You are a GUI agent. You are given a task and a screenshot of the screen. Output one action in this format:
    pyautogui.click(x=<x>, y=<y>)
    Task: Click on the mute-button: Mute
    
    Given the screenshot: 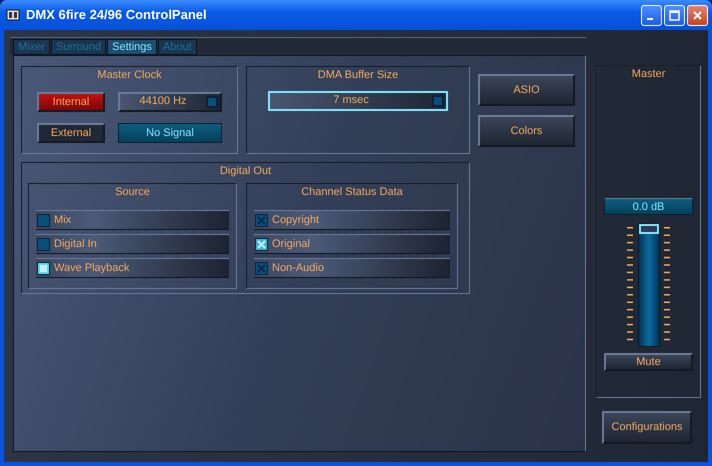 What is the action you would take?
    pyautogui.click(x=648, y=362)
    